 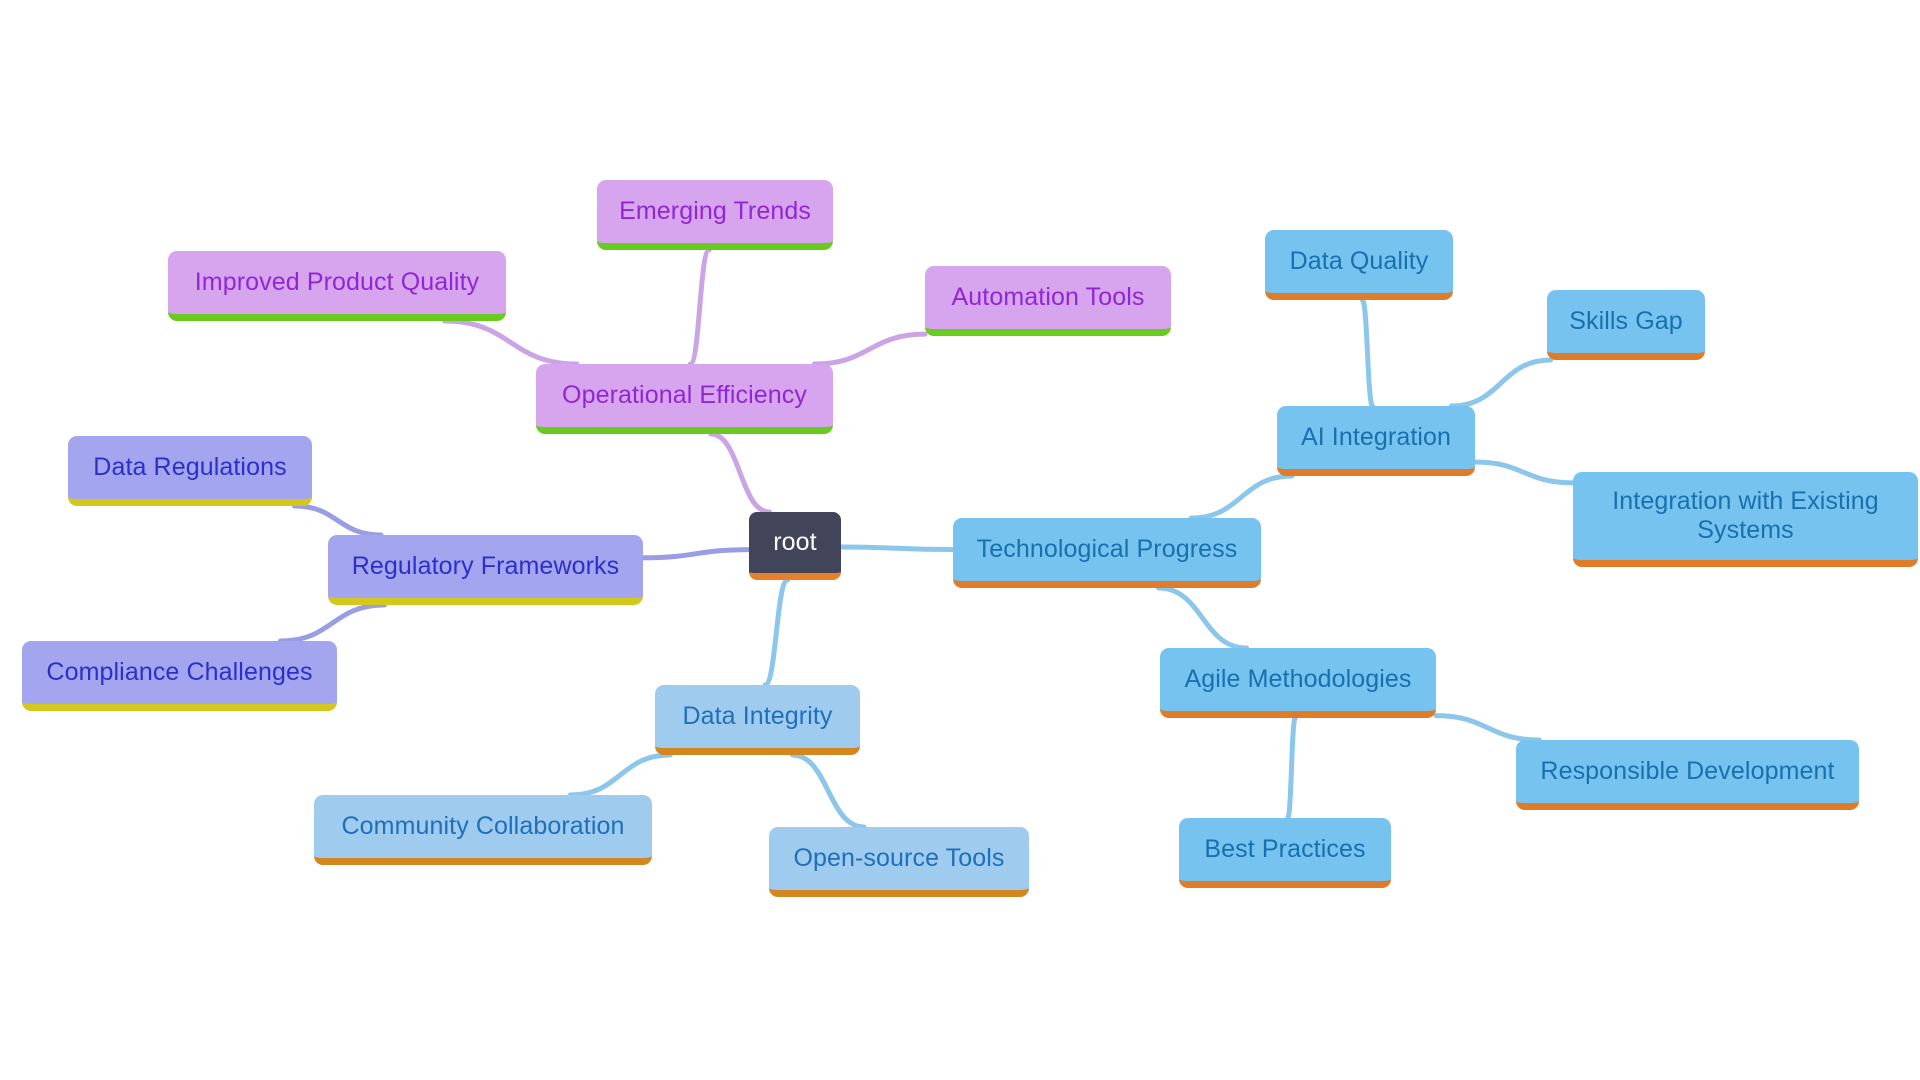 I want to click on edge-ai-to-dataquality, so click(x=1367, y=353).